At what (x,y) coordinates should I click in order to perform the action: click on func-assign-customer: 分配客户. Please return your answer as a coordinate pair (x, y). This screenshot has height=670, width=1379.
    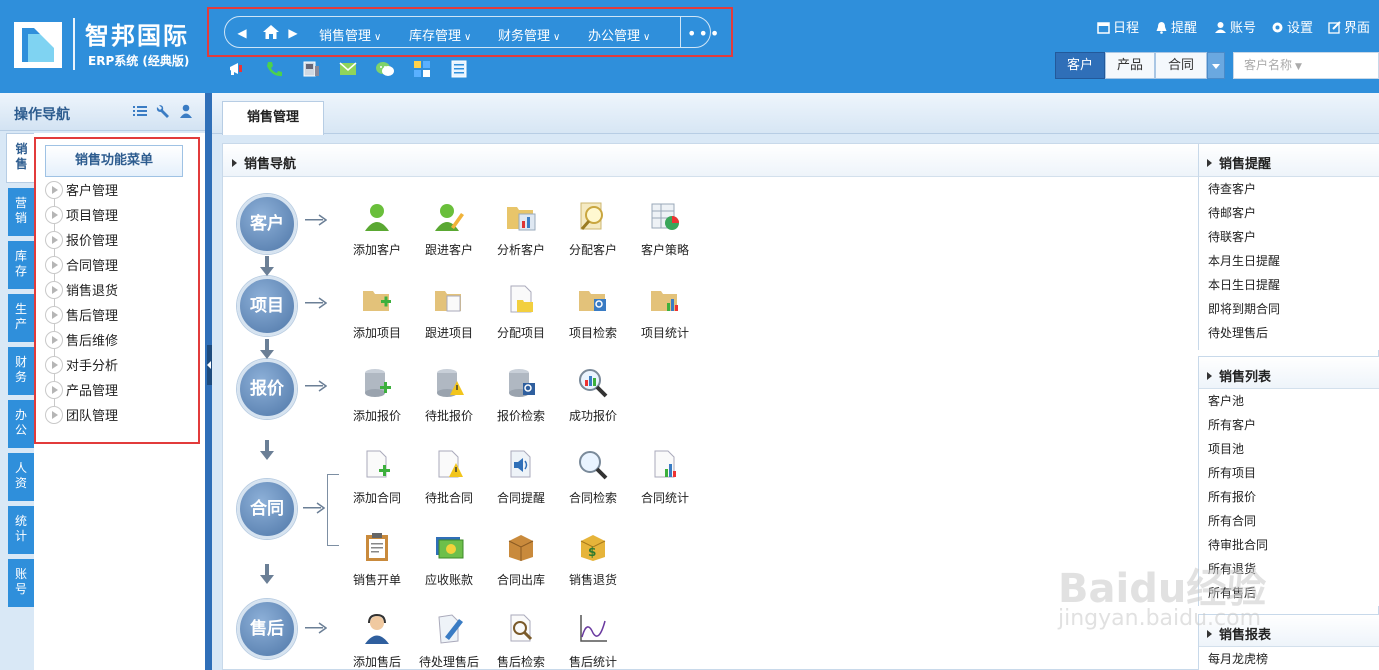
    Looking at the image, I should click on (593, 236).